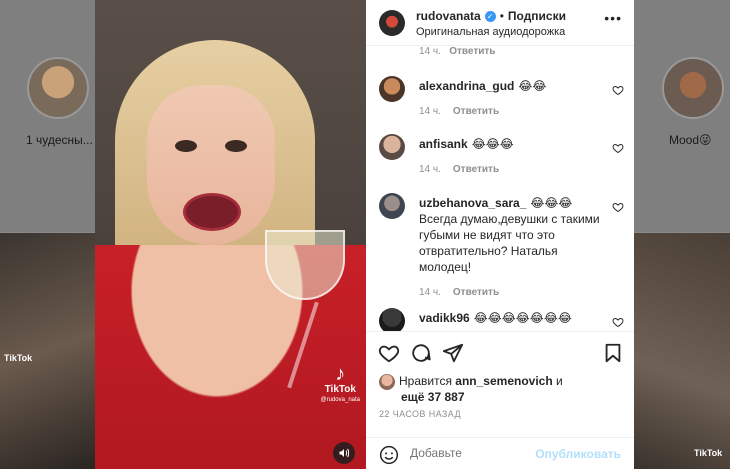 The width and height of the screenshot is (730, 469). I want to click on author-line: rudovanata ✓ • Подписки, so click(491, 16).